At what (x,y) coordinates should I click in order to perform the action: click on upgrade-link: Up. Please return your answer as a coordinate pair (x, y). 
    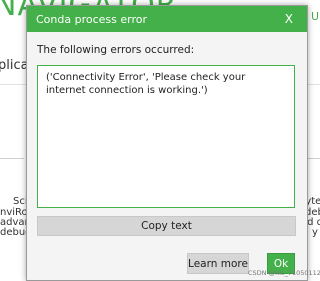
    Looking at the image, I should click on (315, 16).